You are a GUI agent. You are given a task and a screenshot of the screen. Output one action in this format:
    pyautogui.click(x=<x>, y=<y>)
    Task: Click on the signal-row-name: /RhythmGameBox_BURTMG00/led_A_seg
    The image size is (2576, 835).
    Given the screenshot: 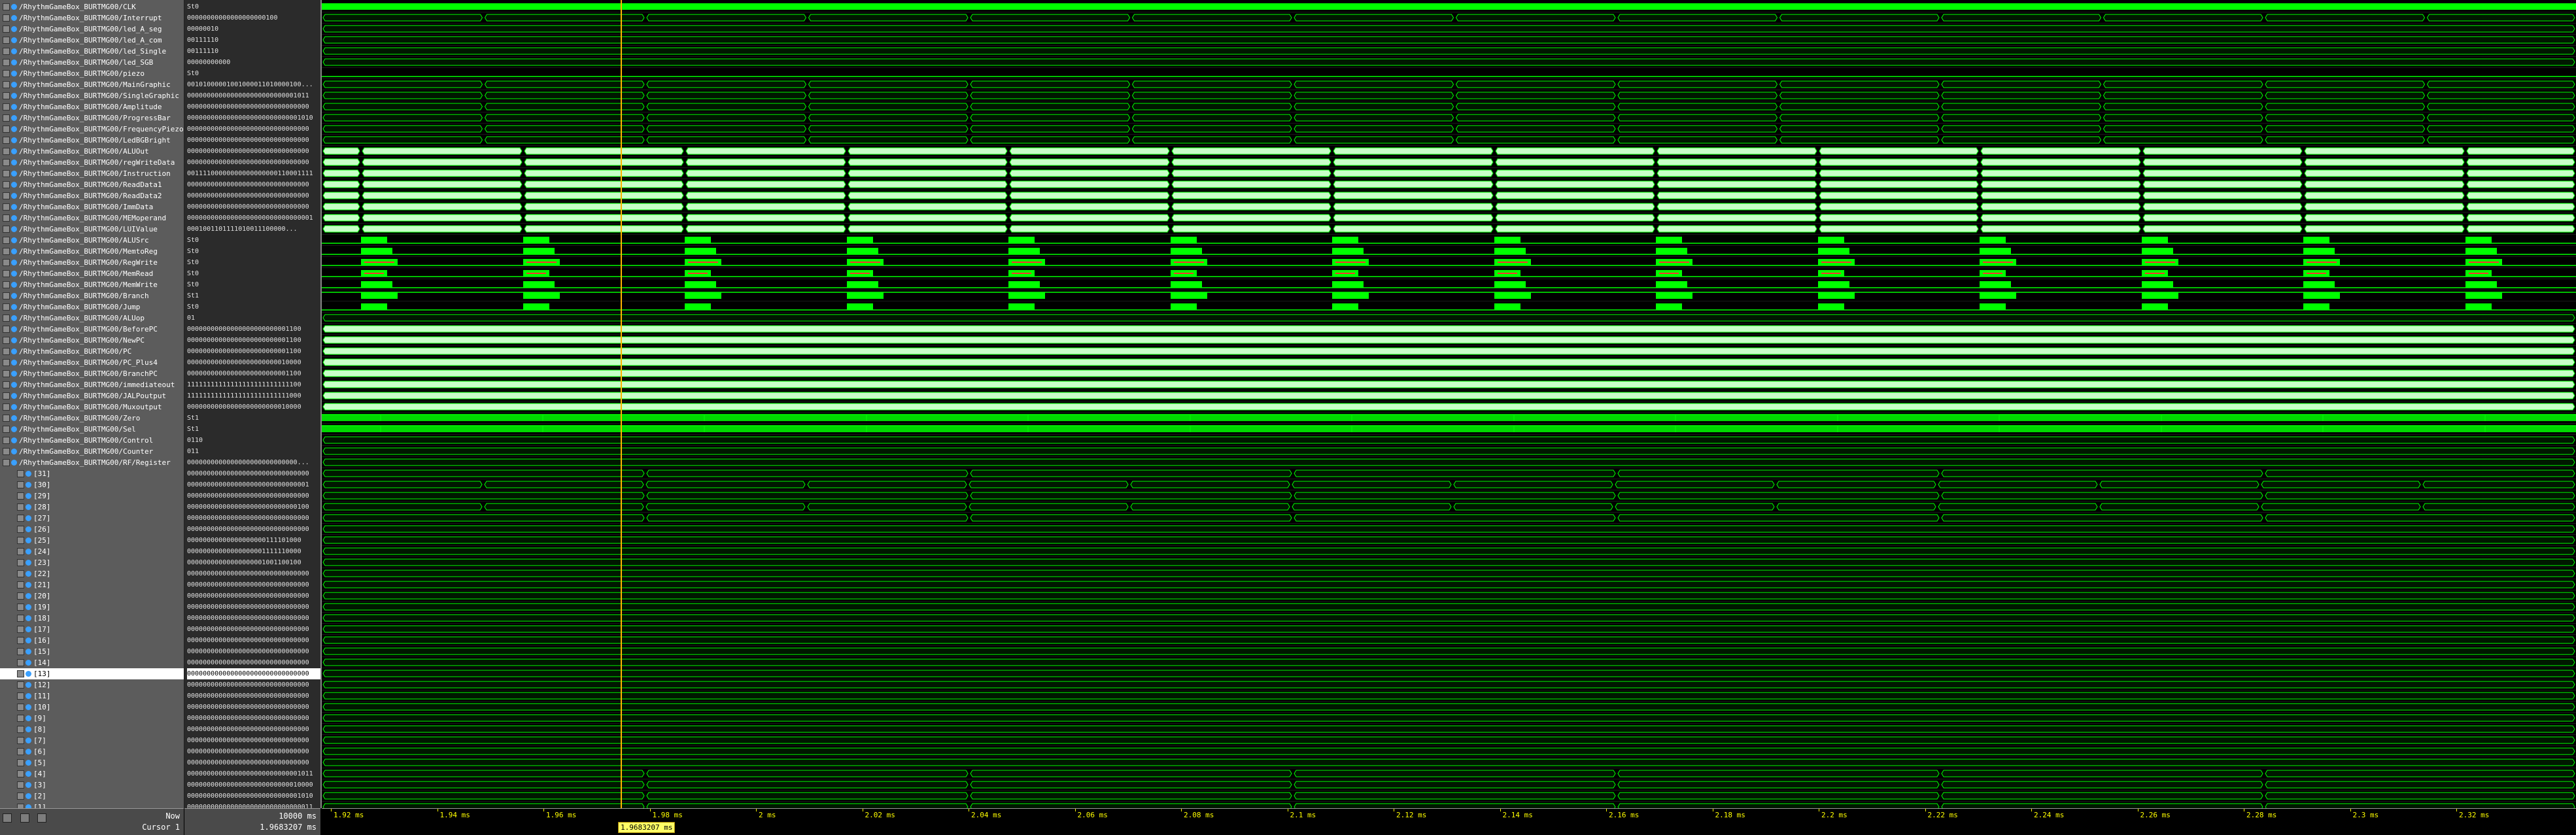 What is the action you would take?
    pyautogui.click(x=92, y=29)
    